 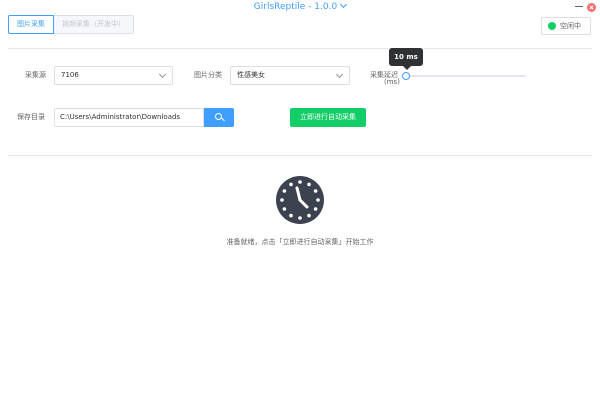 I want to click on delay-unit-label: (ms), so click(x=392, y=82).